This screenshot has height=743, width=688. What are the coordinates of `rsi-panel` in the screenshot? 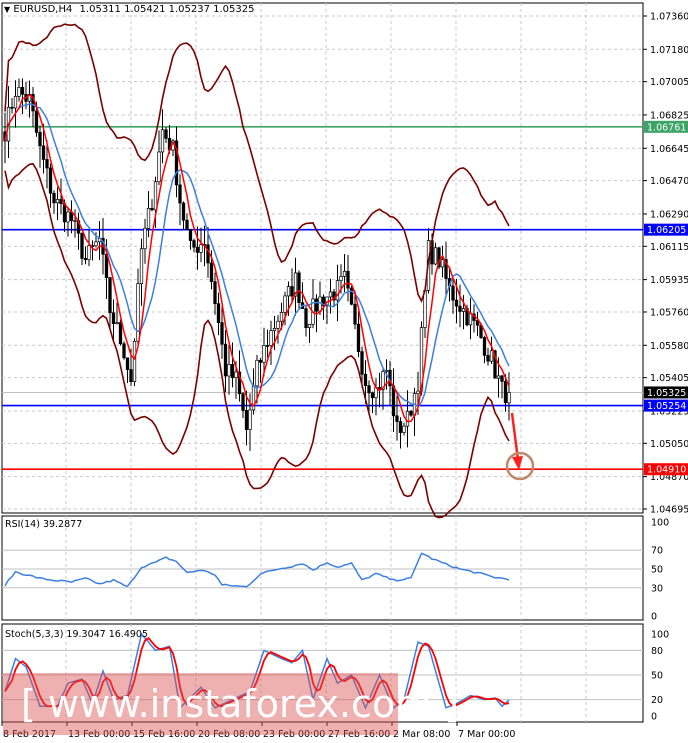 It's located at (322, 568).